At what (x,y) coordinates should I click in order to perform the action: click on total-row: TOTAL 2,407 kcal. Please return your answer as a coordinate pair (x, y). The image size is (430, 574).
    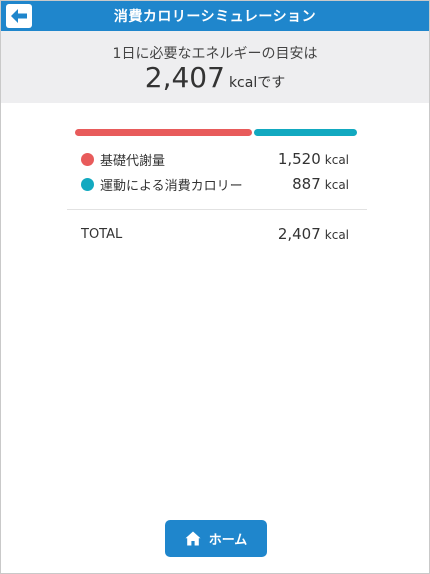
    Looking at the image, I should click on (215, 234).